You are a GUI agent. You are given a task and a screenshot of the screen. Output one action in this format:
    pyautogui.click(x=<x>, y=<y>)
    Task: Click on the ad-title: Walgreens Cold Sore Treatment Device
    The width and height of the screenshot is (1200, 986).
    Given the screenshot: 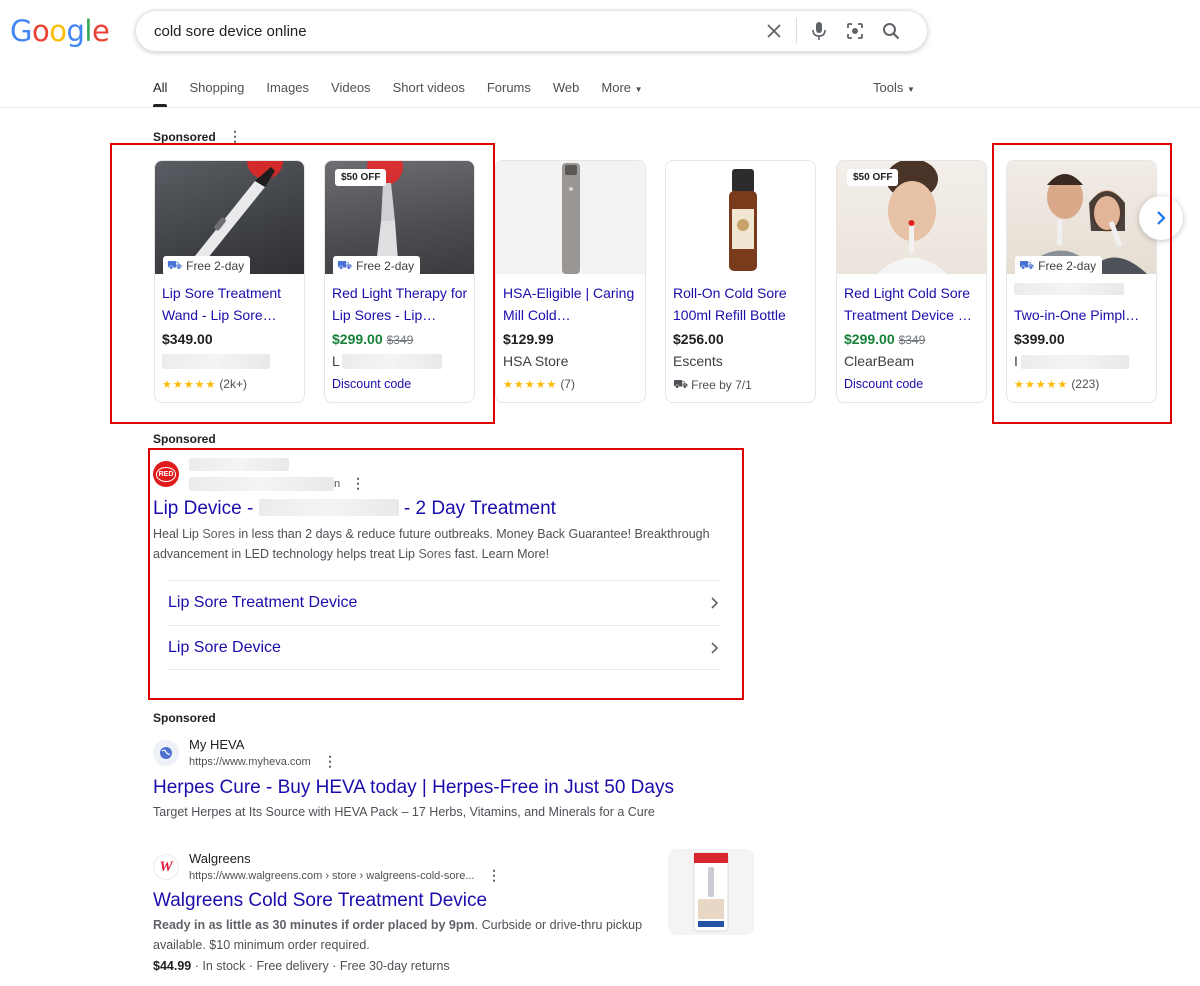 What is the action you would take?
    pyautogui.click(x=320, y=901)
    